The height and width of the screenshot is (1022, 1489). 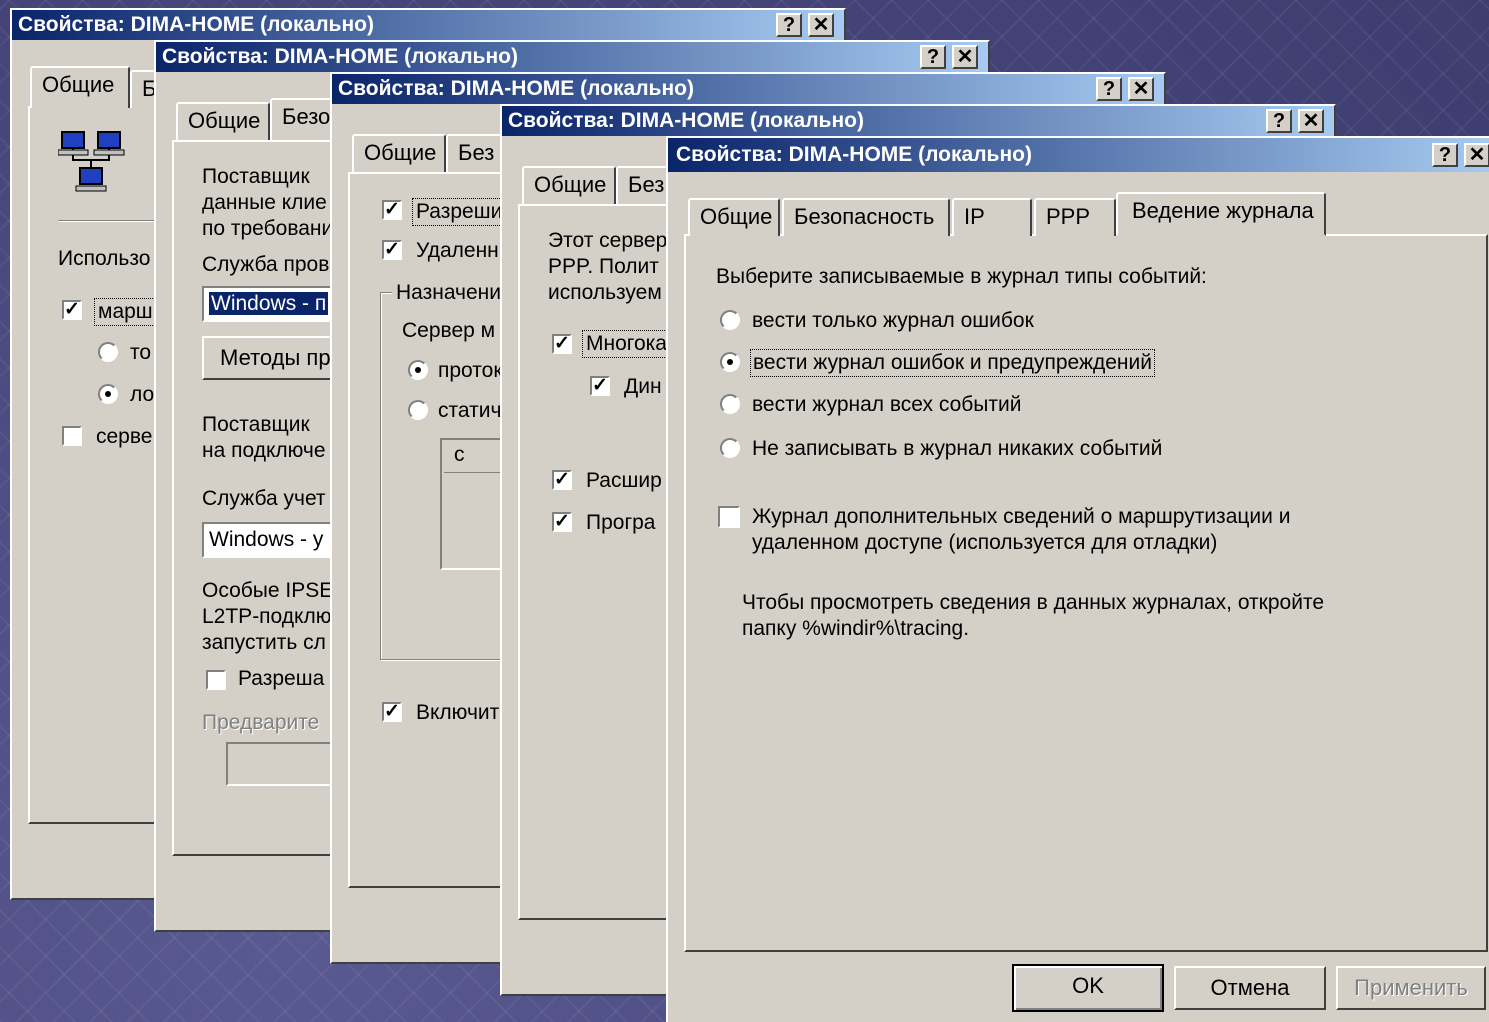 I want to click on remote-clients-label: Удаленн, so click(x=457, y=250).